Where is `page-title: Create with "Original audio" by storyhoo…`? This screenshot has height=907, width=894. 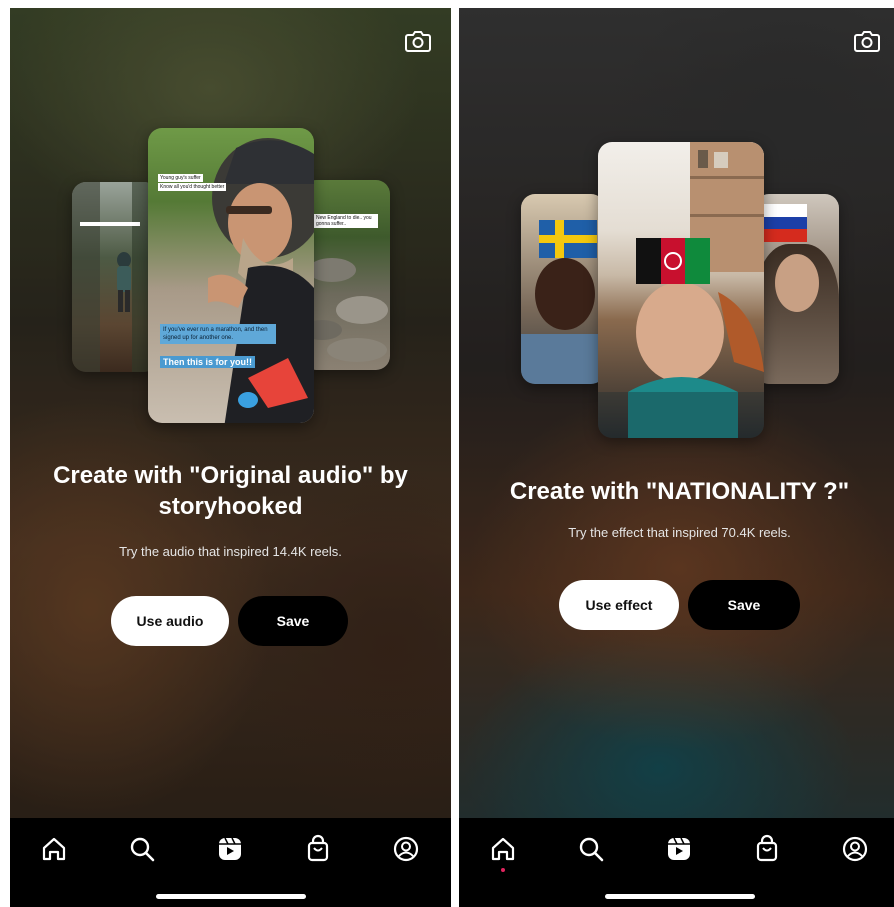 page-title: Create with "Original audio" by storyhoo… is located at coordinates (230, 491).